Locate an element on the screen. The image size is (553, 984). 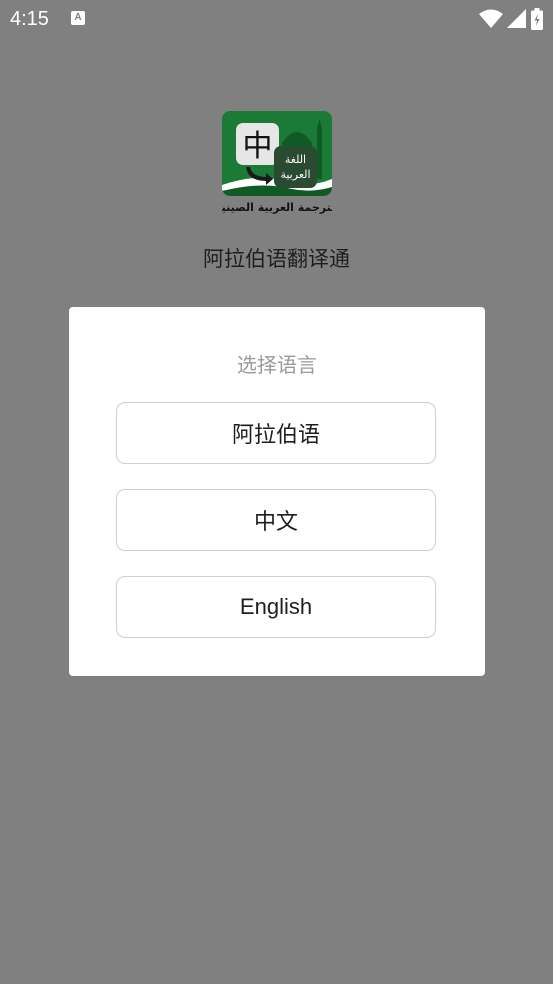
app-logo-graphic: 中 اللغة العربية الترجمة العربية الصينية is located at coordinates (277, 162).